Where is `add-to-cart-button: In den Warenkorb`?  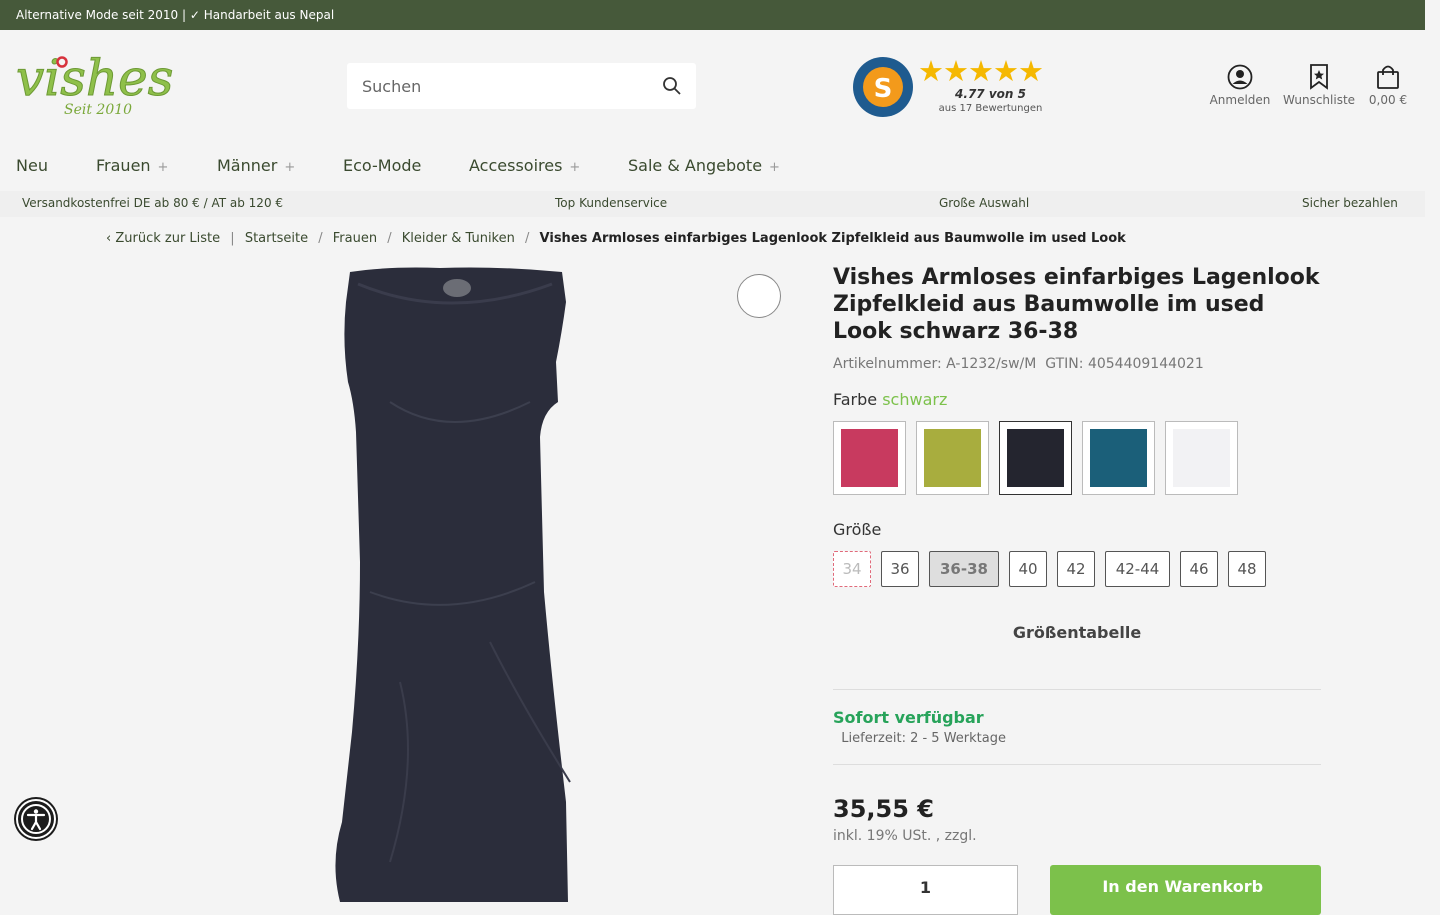 add-to-cart-button: In den Warenkorb is located at coordinates (1185, 890).